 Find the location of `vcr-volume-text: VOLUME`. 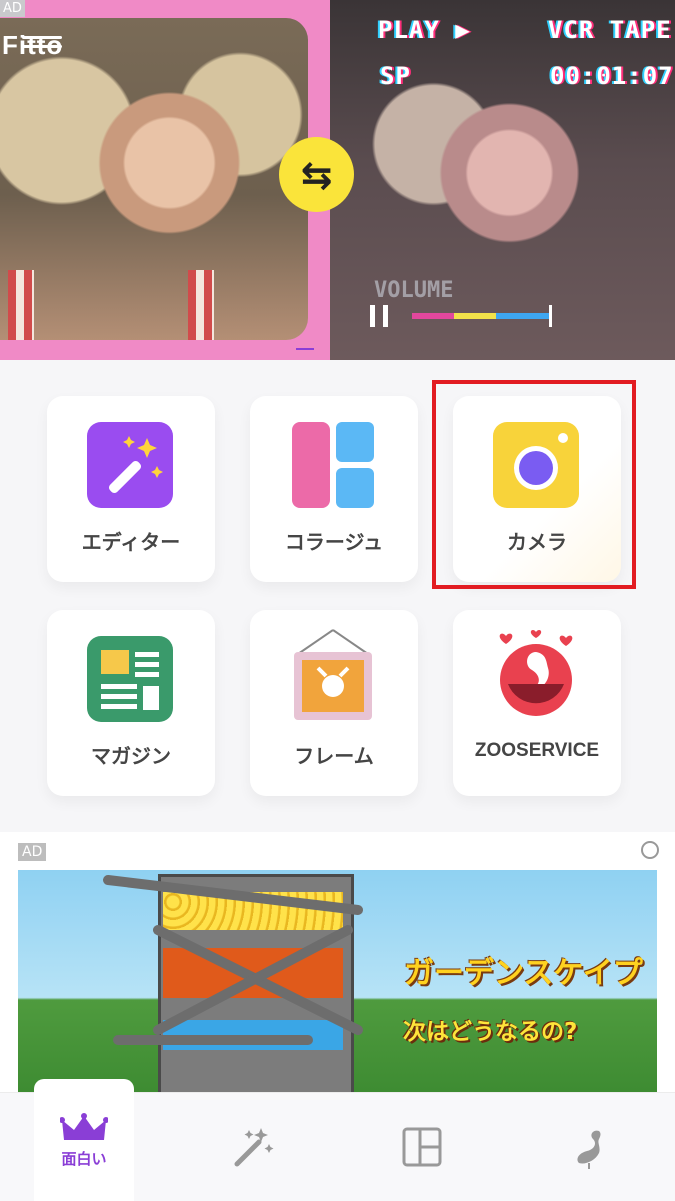

vcr-volume-text: VOLUME is located at coordinates (414, 290).